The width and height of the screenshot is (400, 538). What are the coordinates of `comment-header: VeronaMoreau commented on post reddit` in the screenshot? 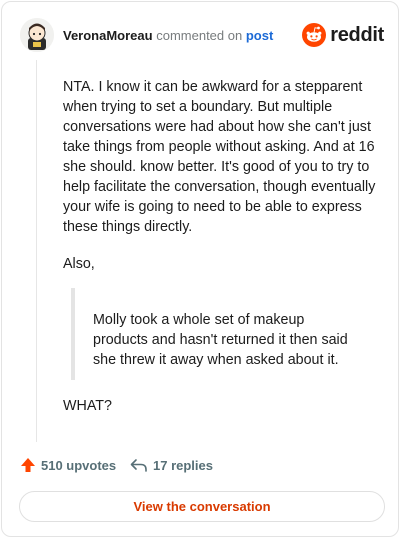 It's located at (202, 36).